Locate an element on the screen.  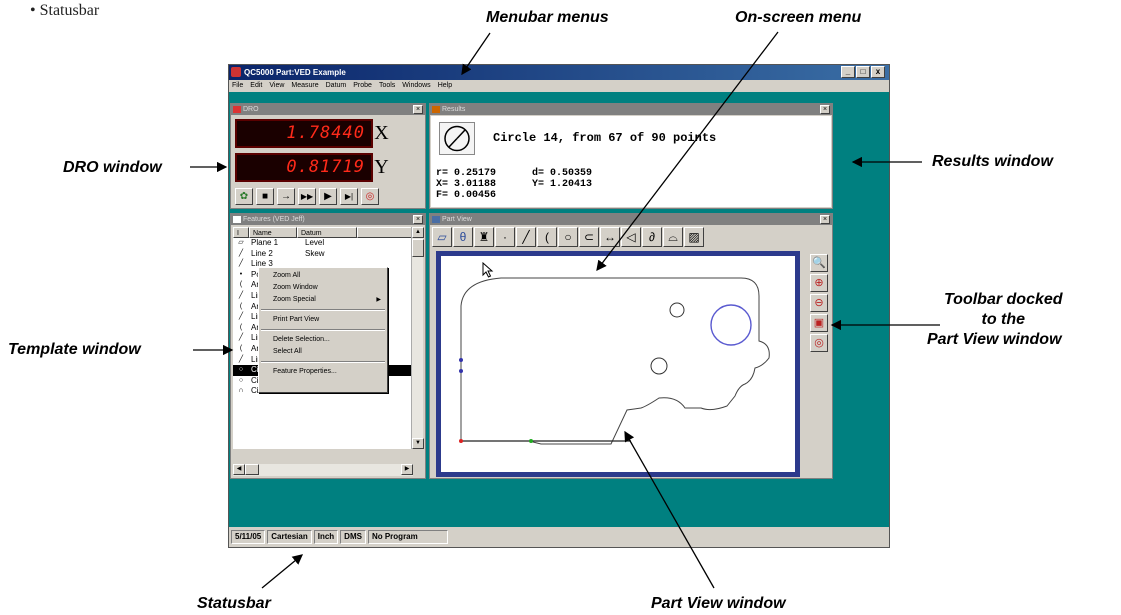
zoom-out-icon: ⊖ is located at coordinates (819, 303).